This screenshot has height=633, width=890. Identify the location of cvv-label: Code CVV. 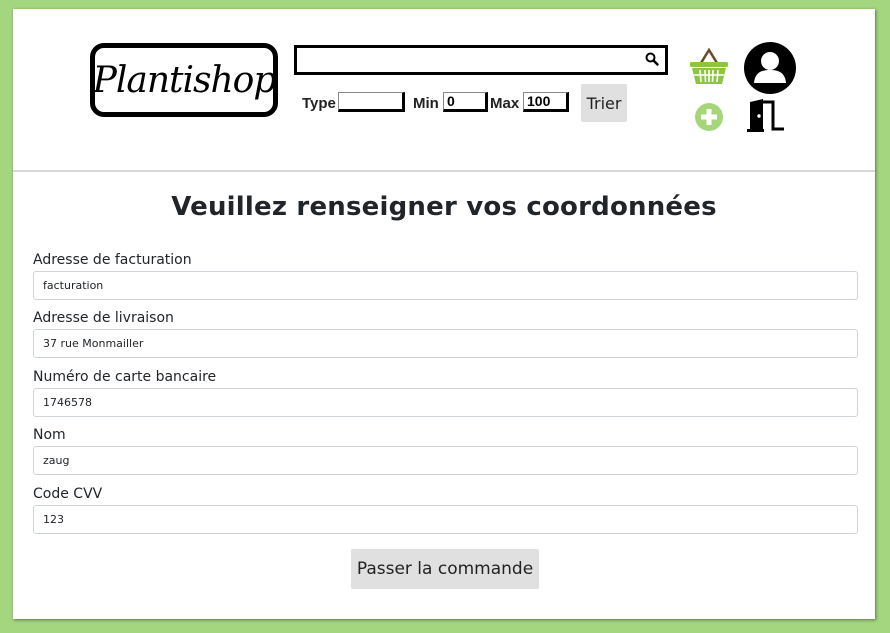
(68, 494).